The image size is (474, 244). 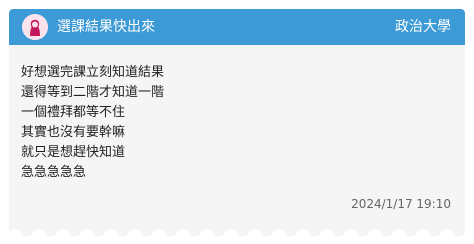 I want to click on post-line: 急急急急急, so click(x=54, y=172).